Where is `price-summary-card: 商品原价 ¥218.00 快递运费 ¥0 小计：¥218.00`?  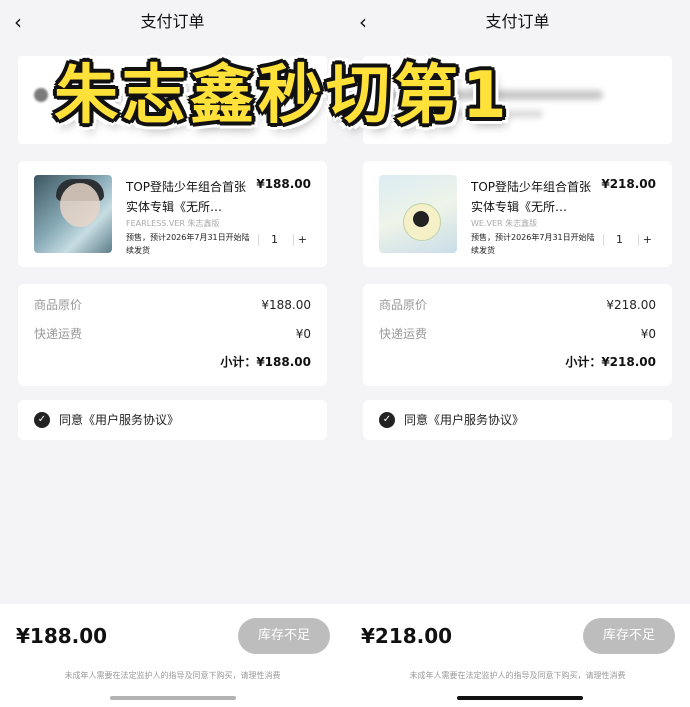
price-summary-card: 商品原价 ¥218.00 快递运费 ¥0 小计：¥218.00 is located at coordinates (517, 335).